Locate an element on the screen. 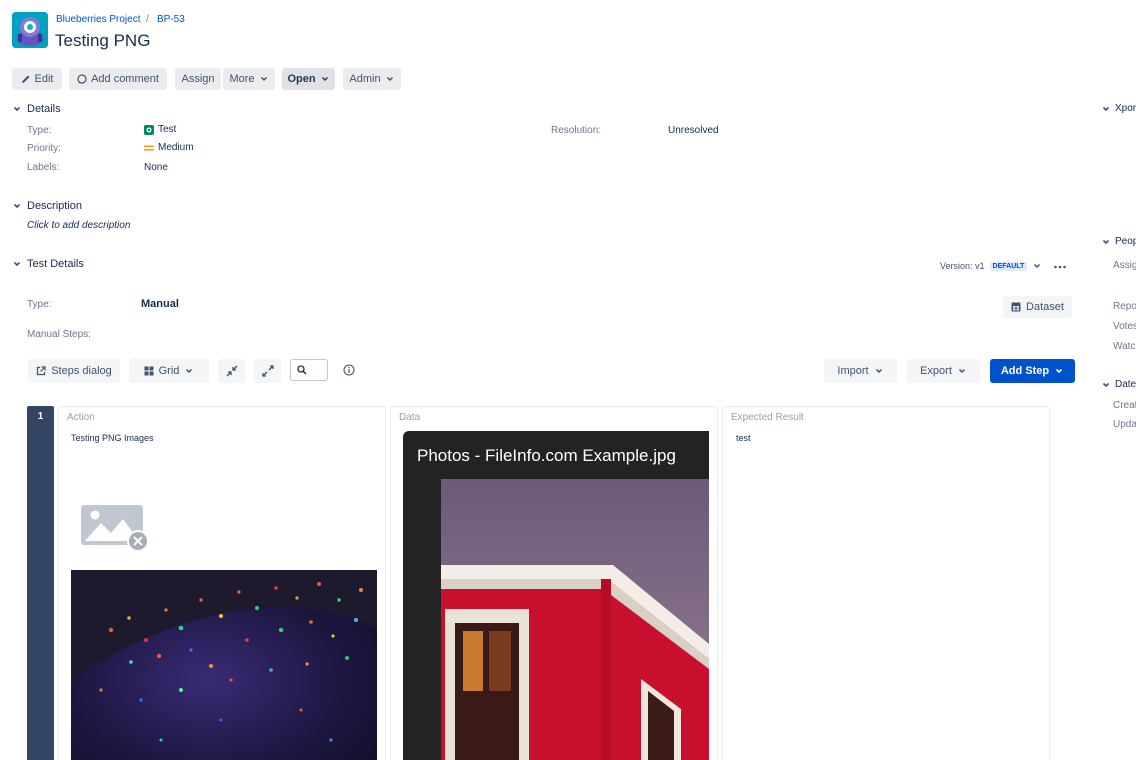 This screenshot has width=1136, height=760. dataset-button: Dataset is located at coordinates (1037, 307).